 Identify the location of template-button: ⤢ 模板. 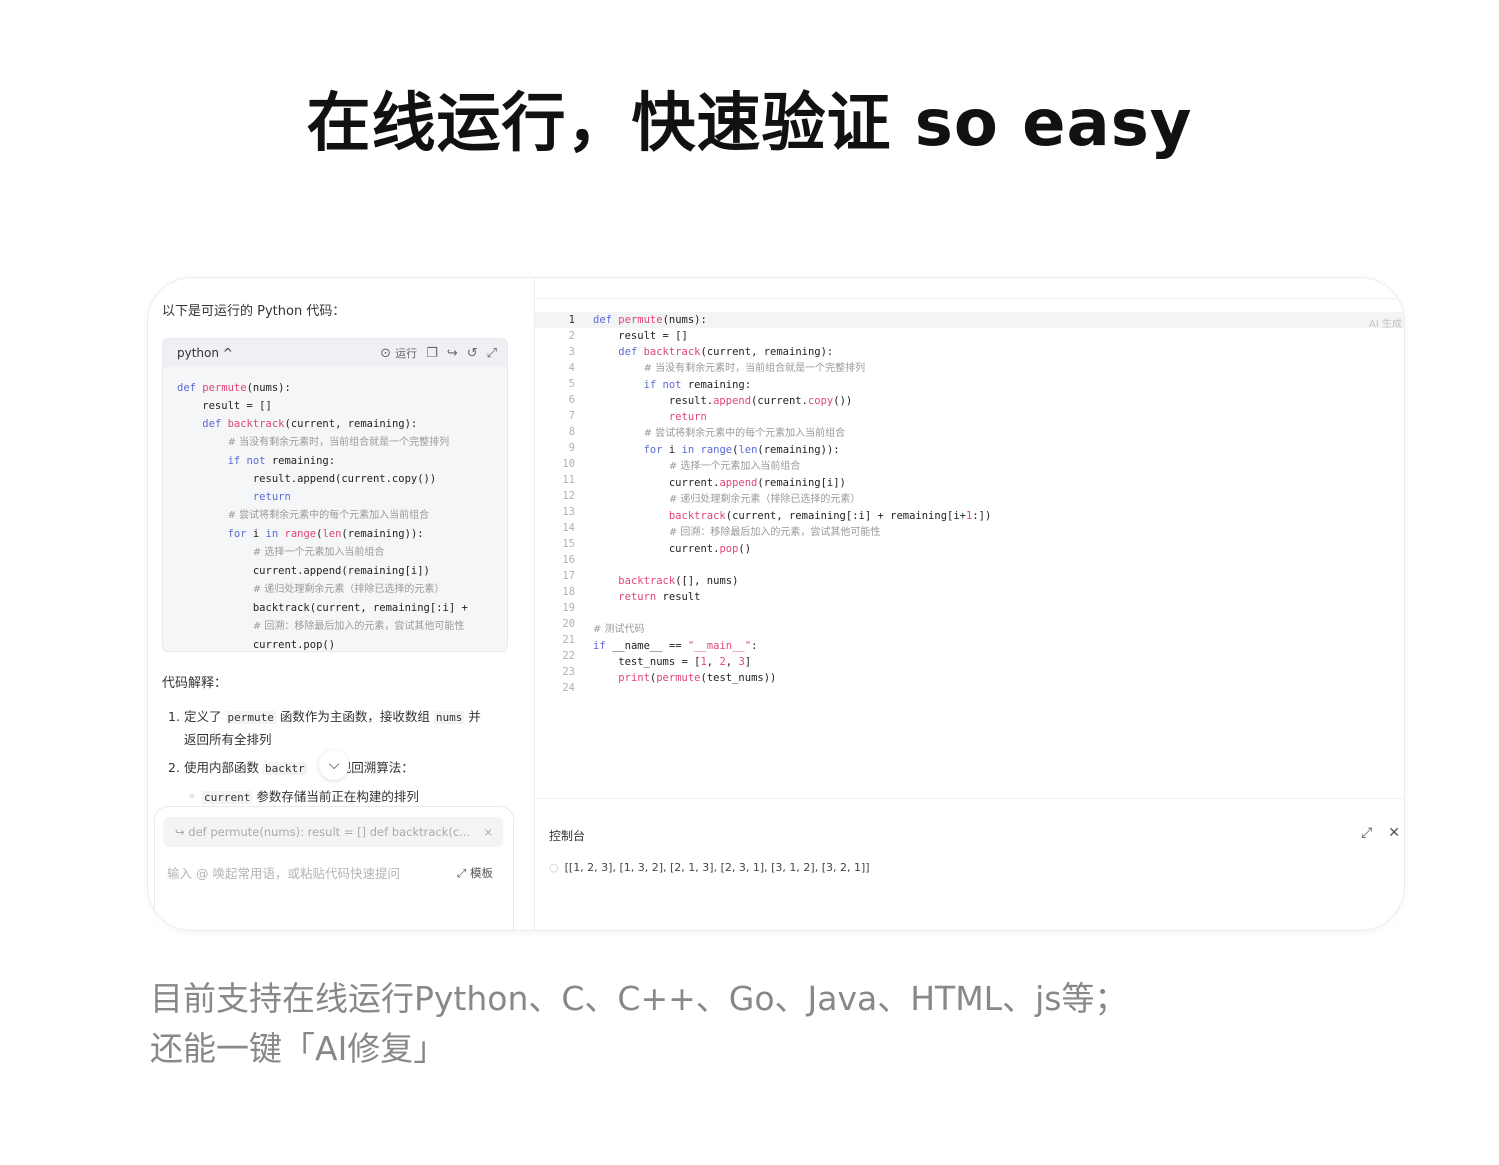
(475, 873).